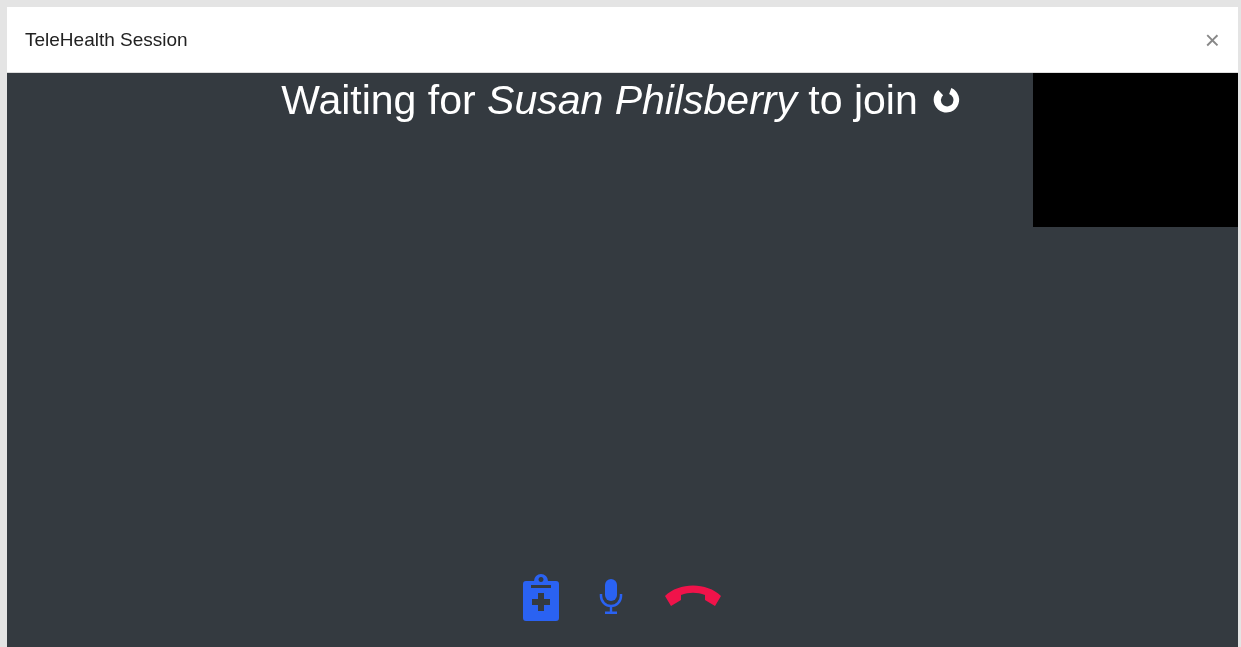 Image resolution: width=1241 pixels, height=647 pixels. Describe the element at coordinates (1212, 39) in the screenshot. I see `close-button: ×` at that location.